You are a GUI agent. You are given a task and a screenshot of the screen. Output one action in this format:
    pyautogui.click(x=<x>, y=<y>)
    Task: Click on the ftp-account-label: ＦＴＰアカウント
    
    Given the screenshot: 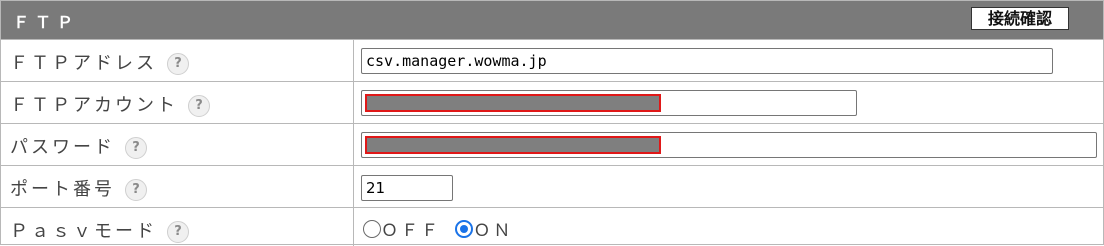 What is the action you would take?
    pyautogui.click(x=94, y=105)
    